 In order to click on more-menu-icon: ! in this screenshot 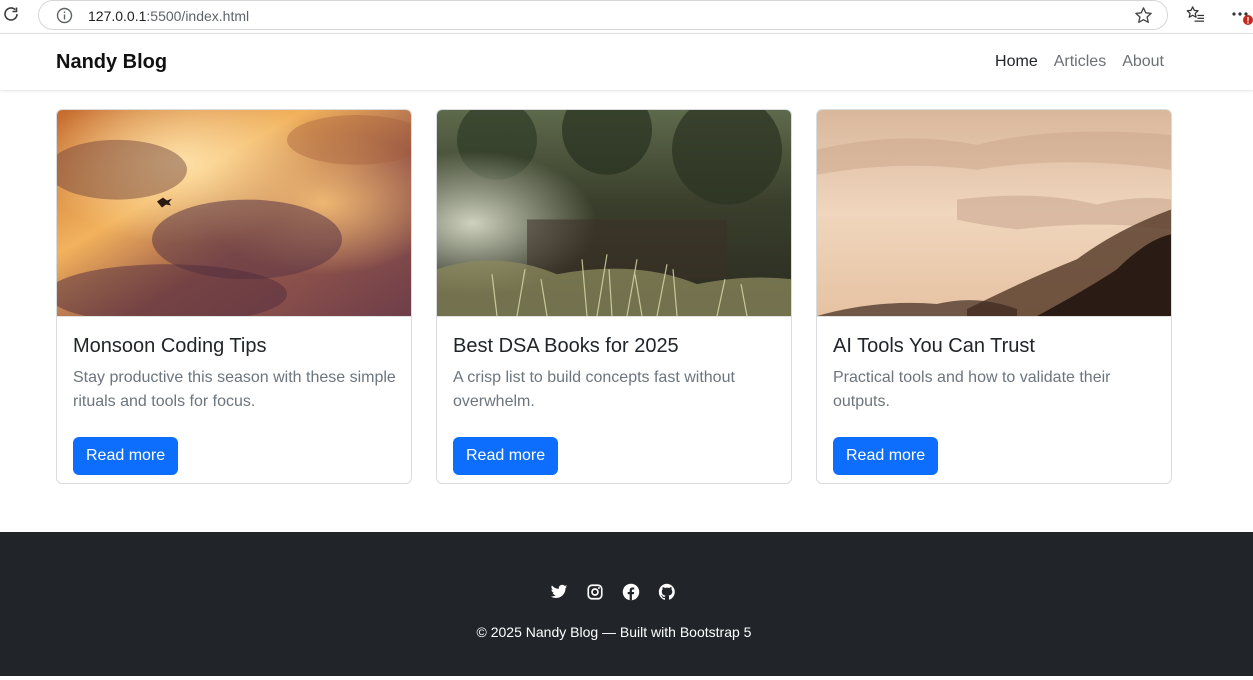, I will do `click(1241, 16)`.